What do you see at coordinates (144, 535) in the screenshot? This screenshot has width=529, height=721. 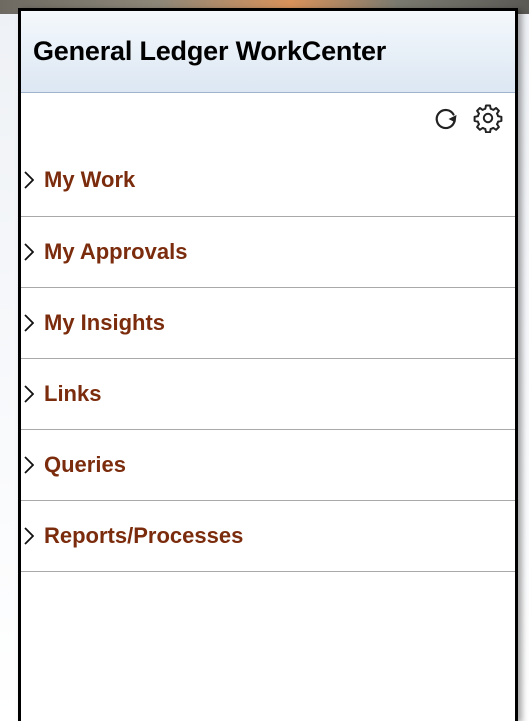 I see `nav-label: Reports/Processes` at bounding box center [144, 535].